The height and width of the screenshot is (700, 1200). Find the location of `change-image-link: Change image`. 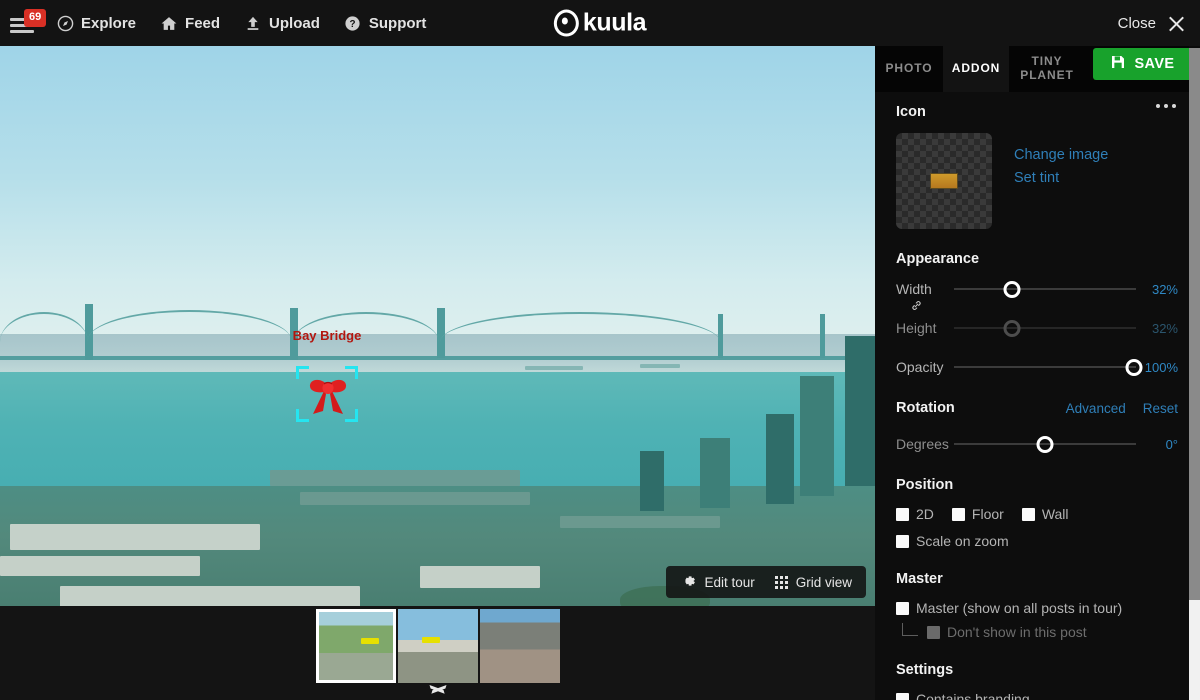

change-image-link: Change image is located at coordinates (1061, 155).